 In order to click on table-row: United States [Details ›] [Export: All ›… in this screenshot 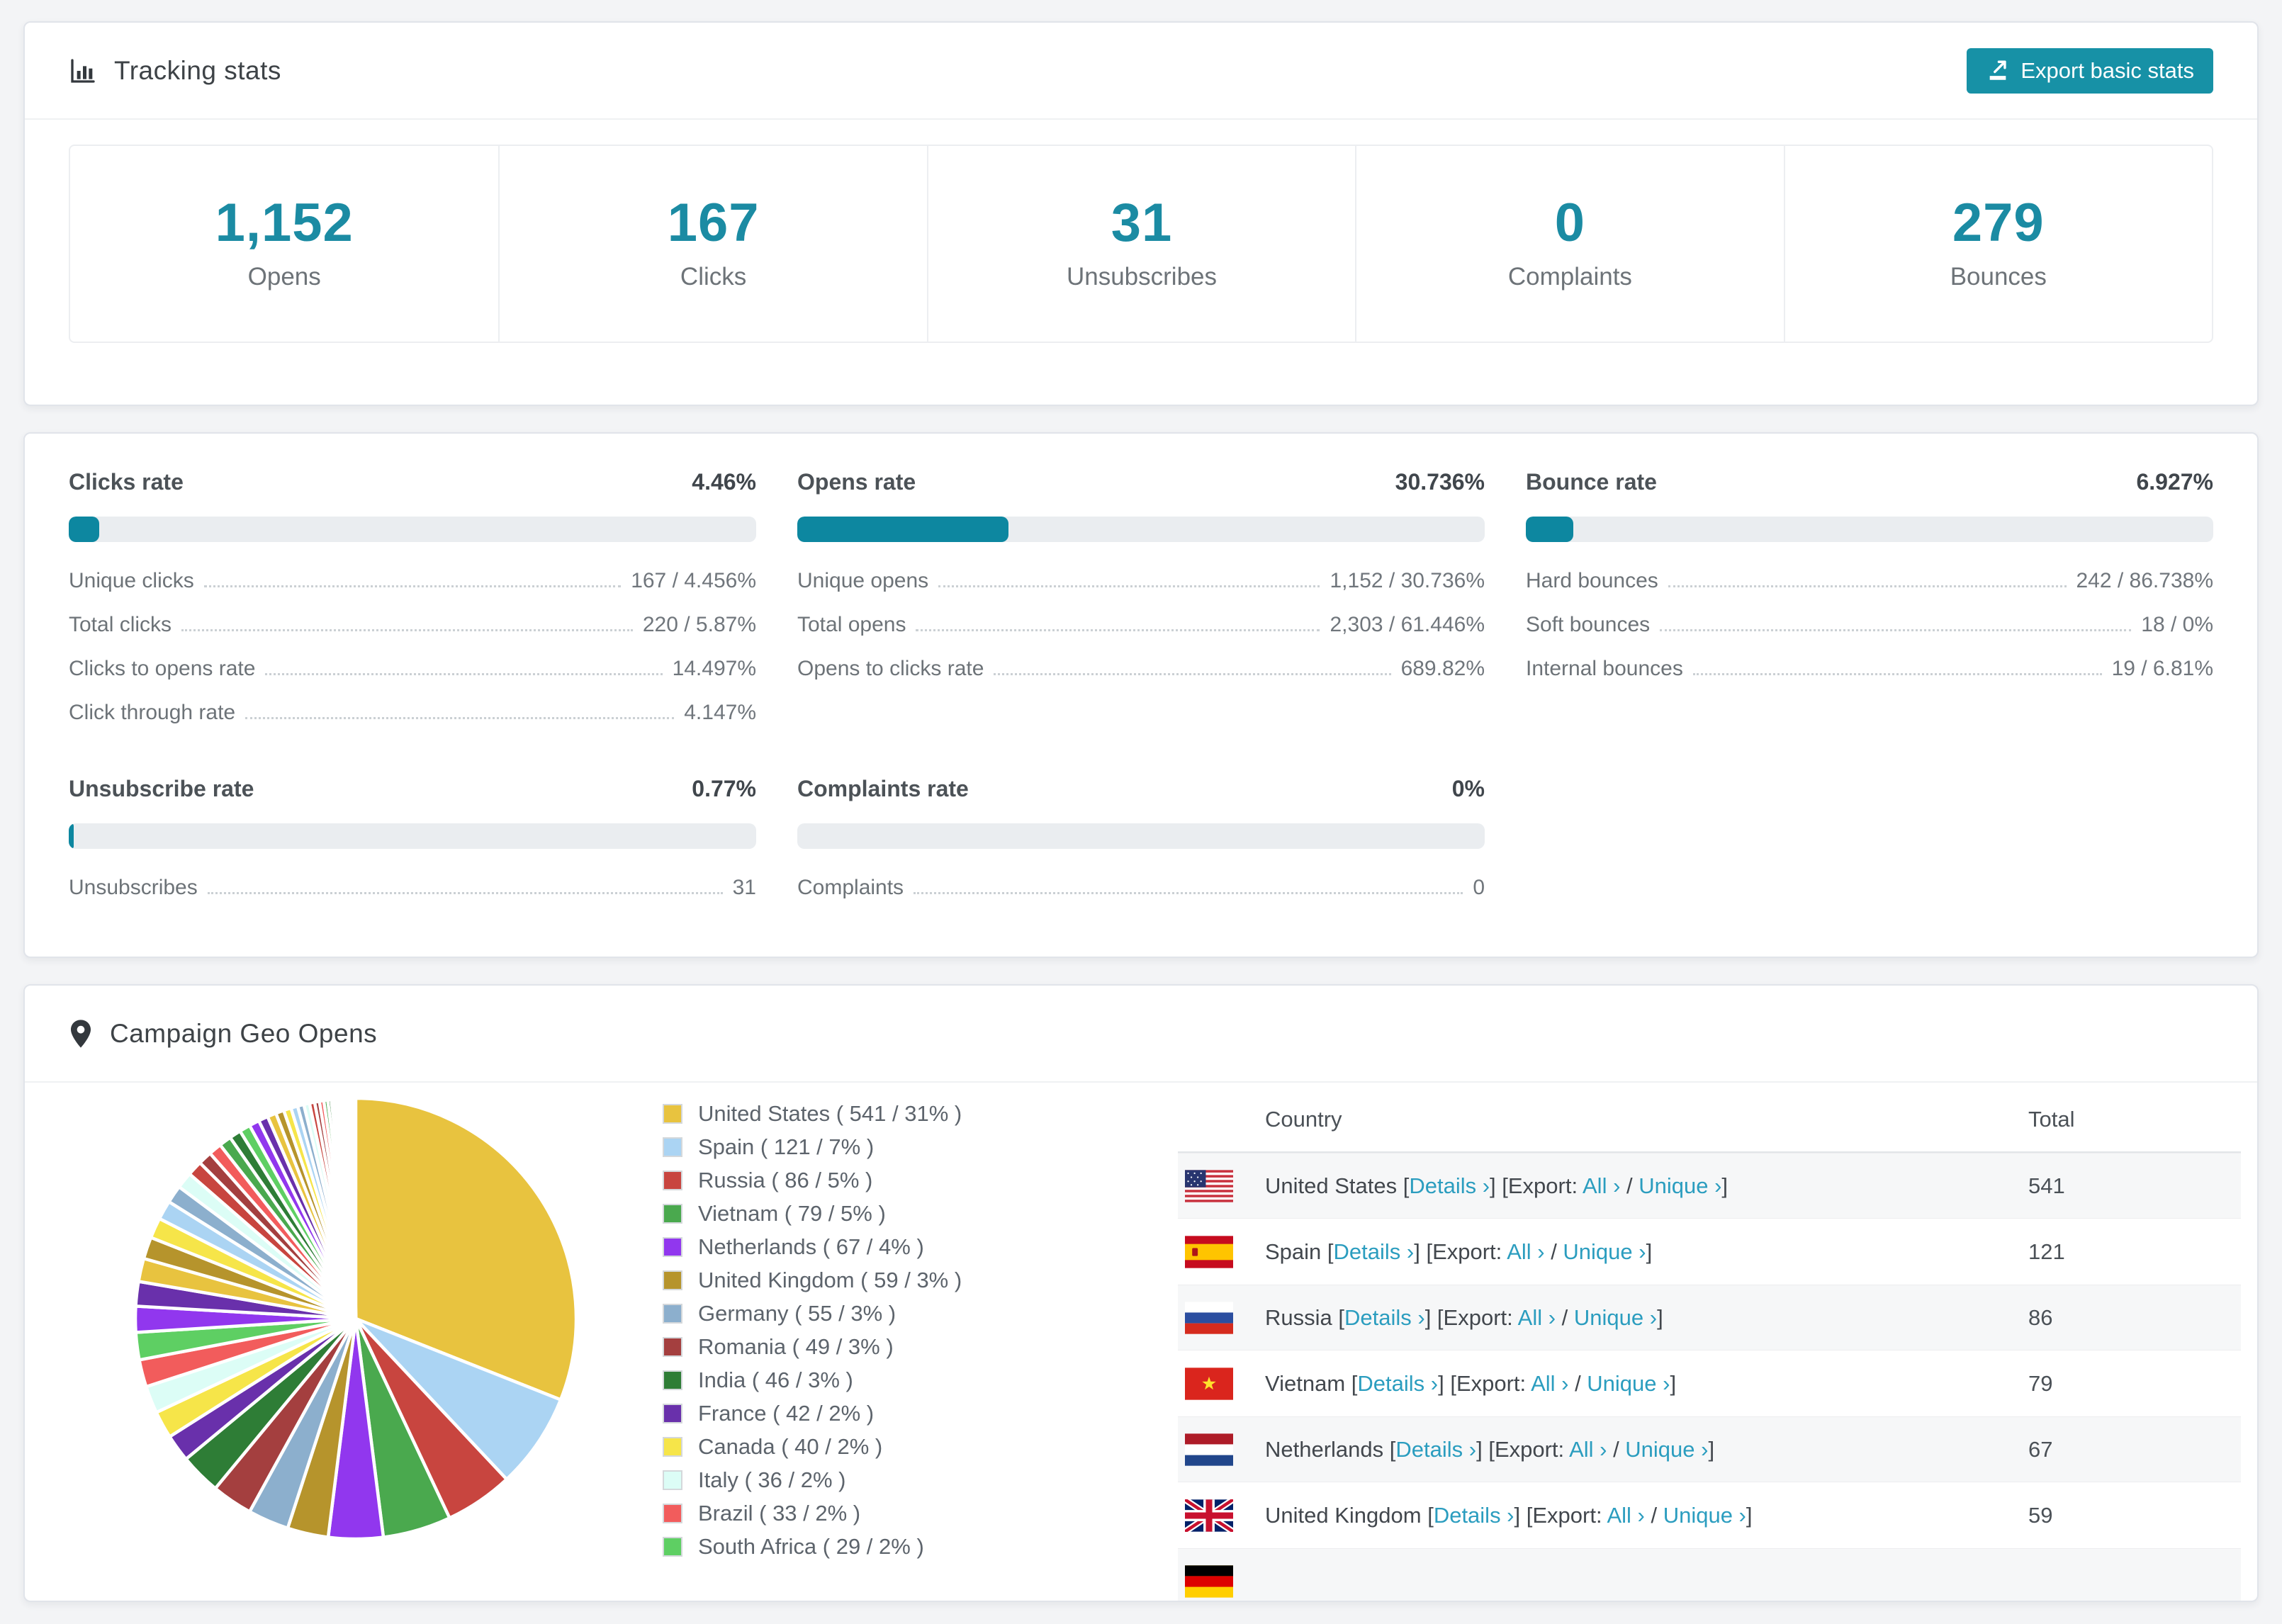, I will do `click(1709, 1186)`.